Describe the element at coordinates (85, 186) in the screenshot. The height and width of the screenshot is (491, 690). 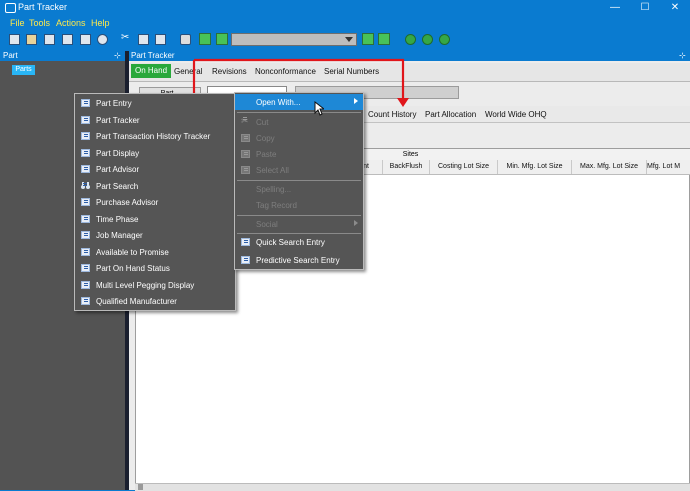
I see `binoculars-icon` at that location.